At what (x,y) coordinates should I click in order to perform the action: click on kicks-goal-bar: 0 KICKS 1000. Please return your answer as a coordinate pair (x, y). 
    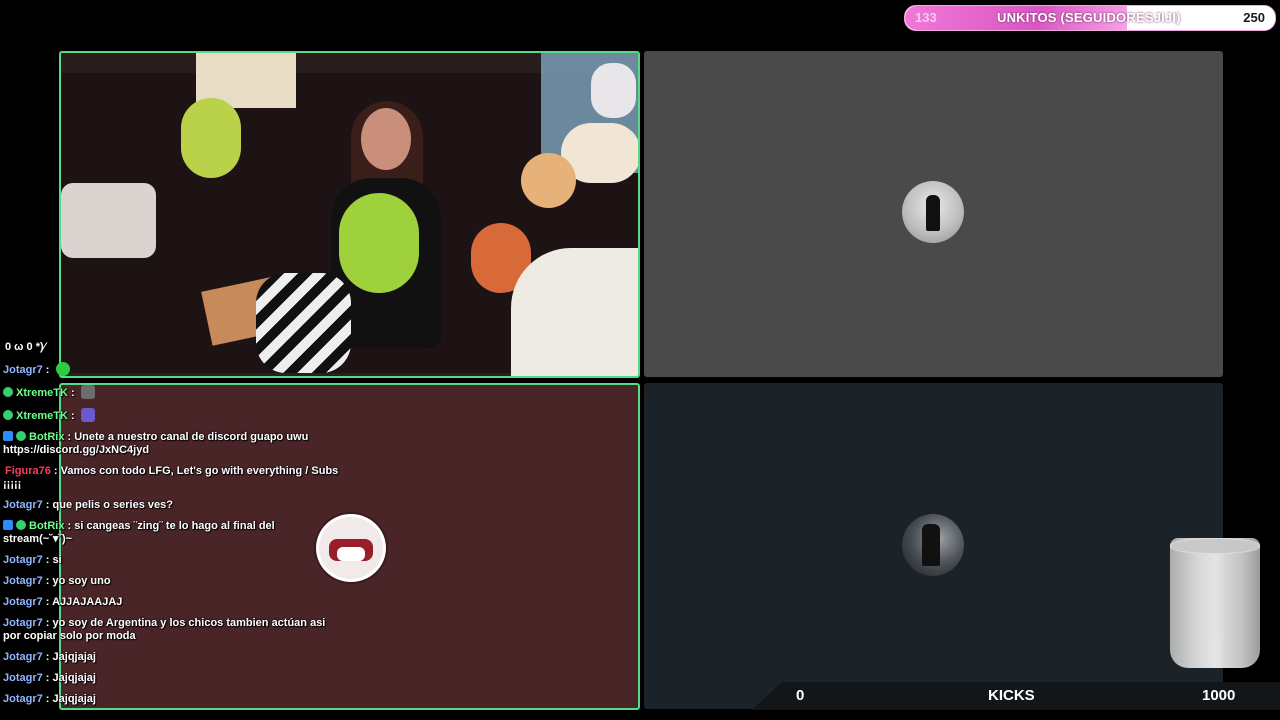
    Looking at the image, I should click on (1016, 696).